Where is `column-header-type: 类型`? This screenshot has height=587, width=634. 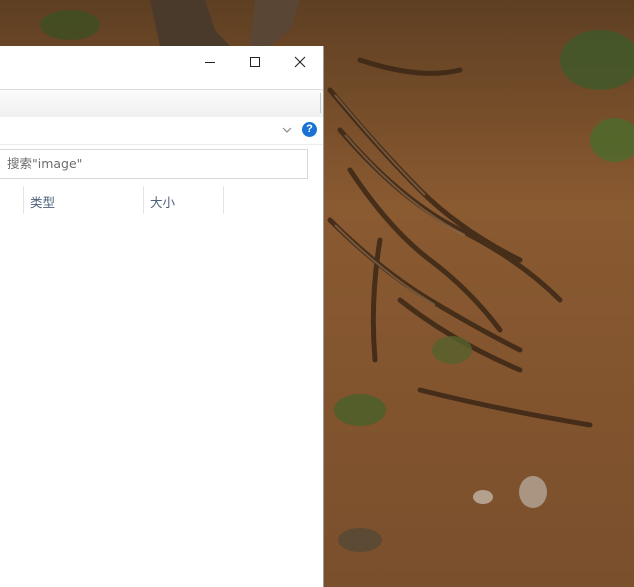
column-header-type: 类型 is located at coordinates (42, 201).